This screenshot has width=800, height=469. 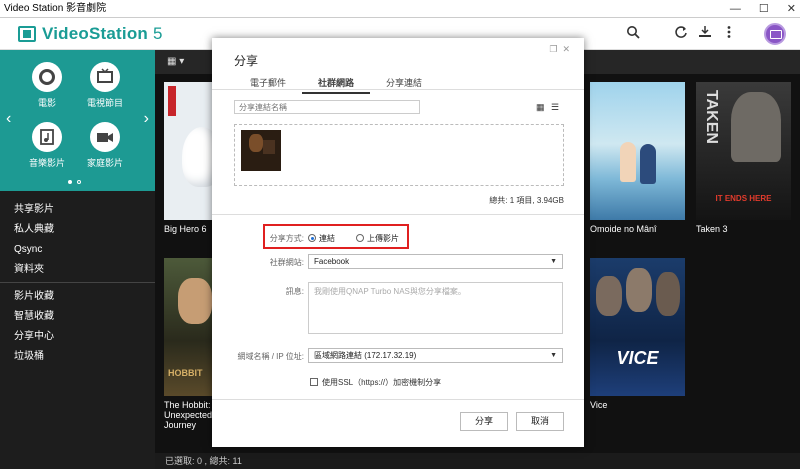 I want to click on window-controls: — ☐ ✕, so click(x=763, y=9).